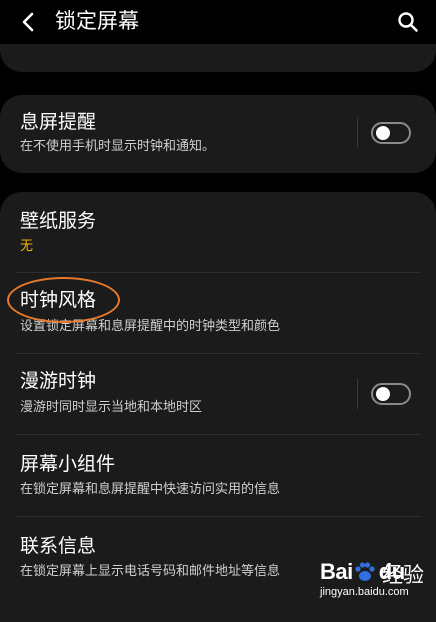 This screenshot has height=622, width=436. Describe the element at coordinates (118, 146) in the screenshot. I see `always-on-display-subtitle: 在不使用手机时显示时钟和通知。` at that location.